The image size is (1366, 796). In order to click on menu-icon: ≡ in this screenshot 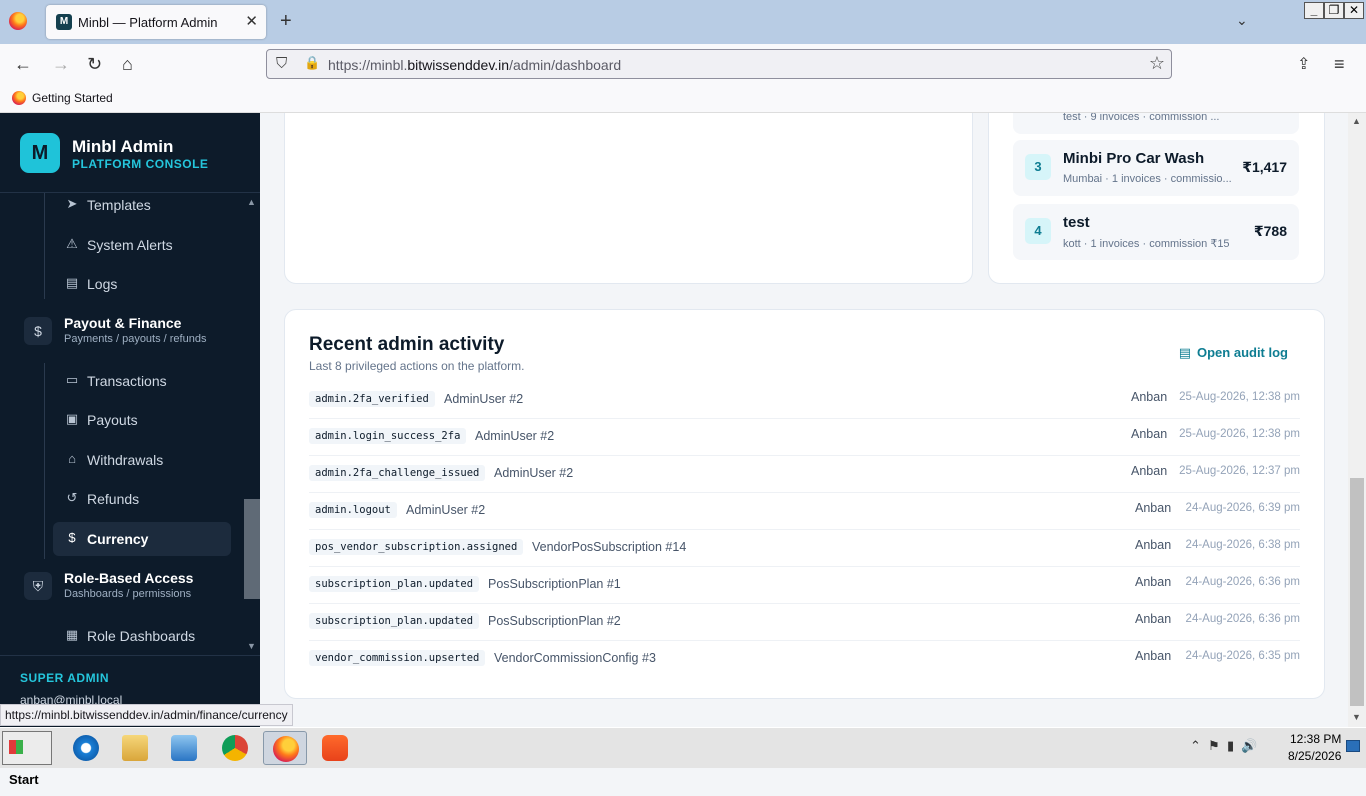, I will do `click(1339, 64)`.